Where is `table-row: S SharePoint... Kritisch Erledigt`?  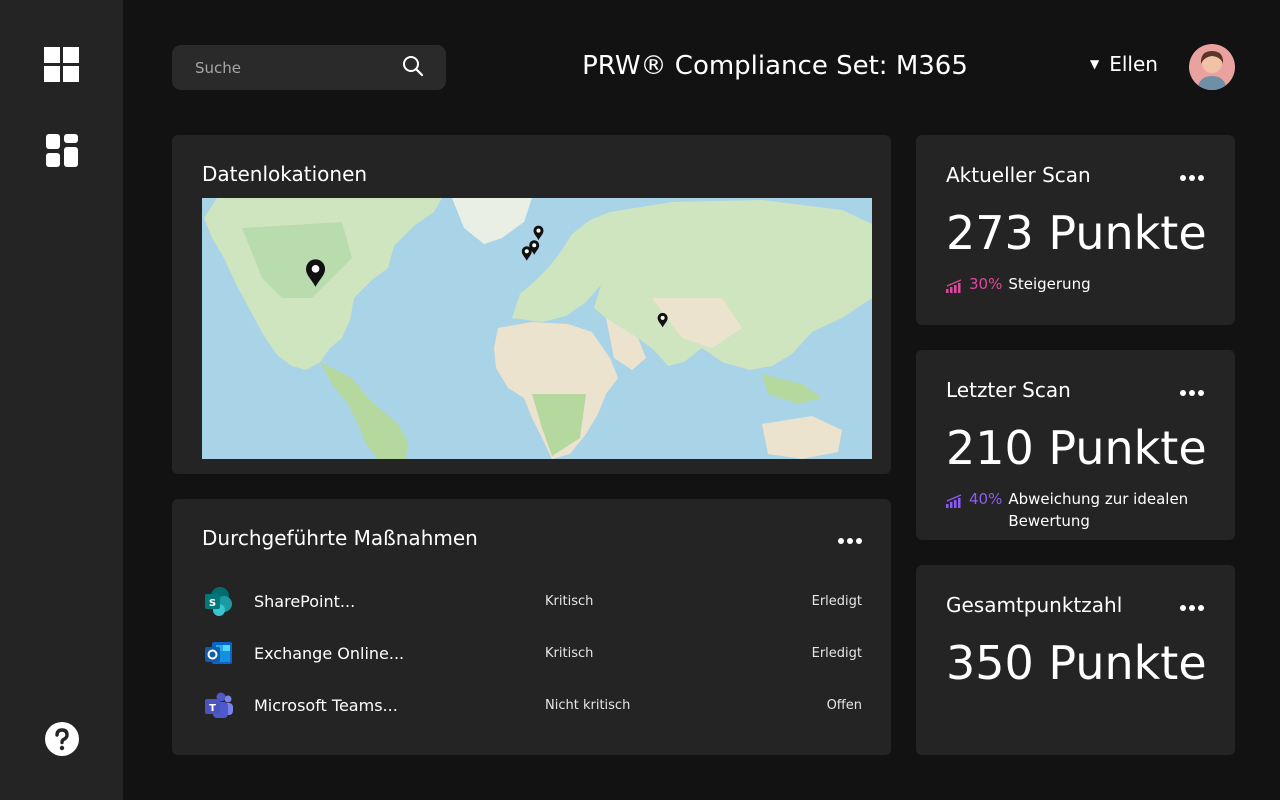 table-row: S SharePoint... Kritisch Erledigt is located at coordinates (532, 601).